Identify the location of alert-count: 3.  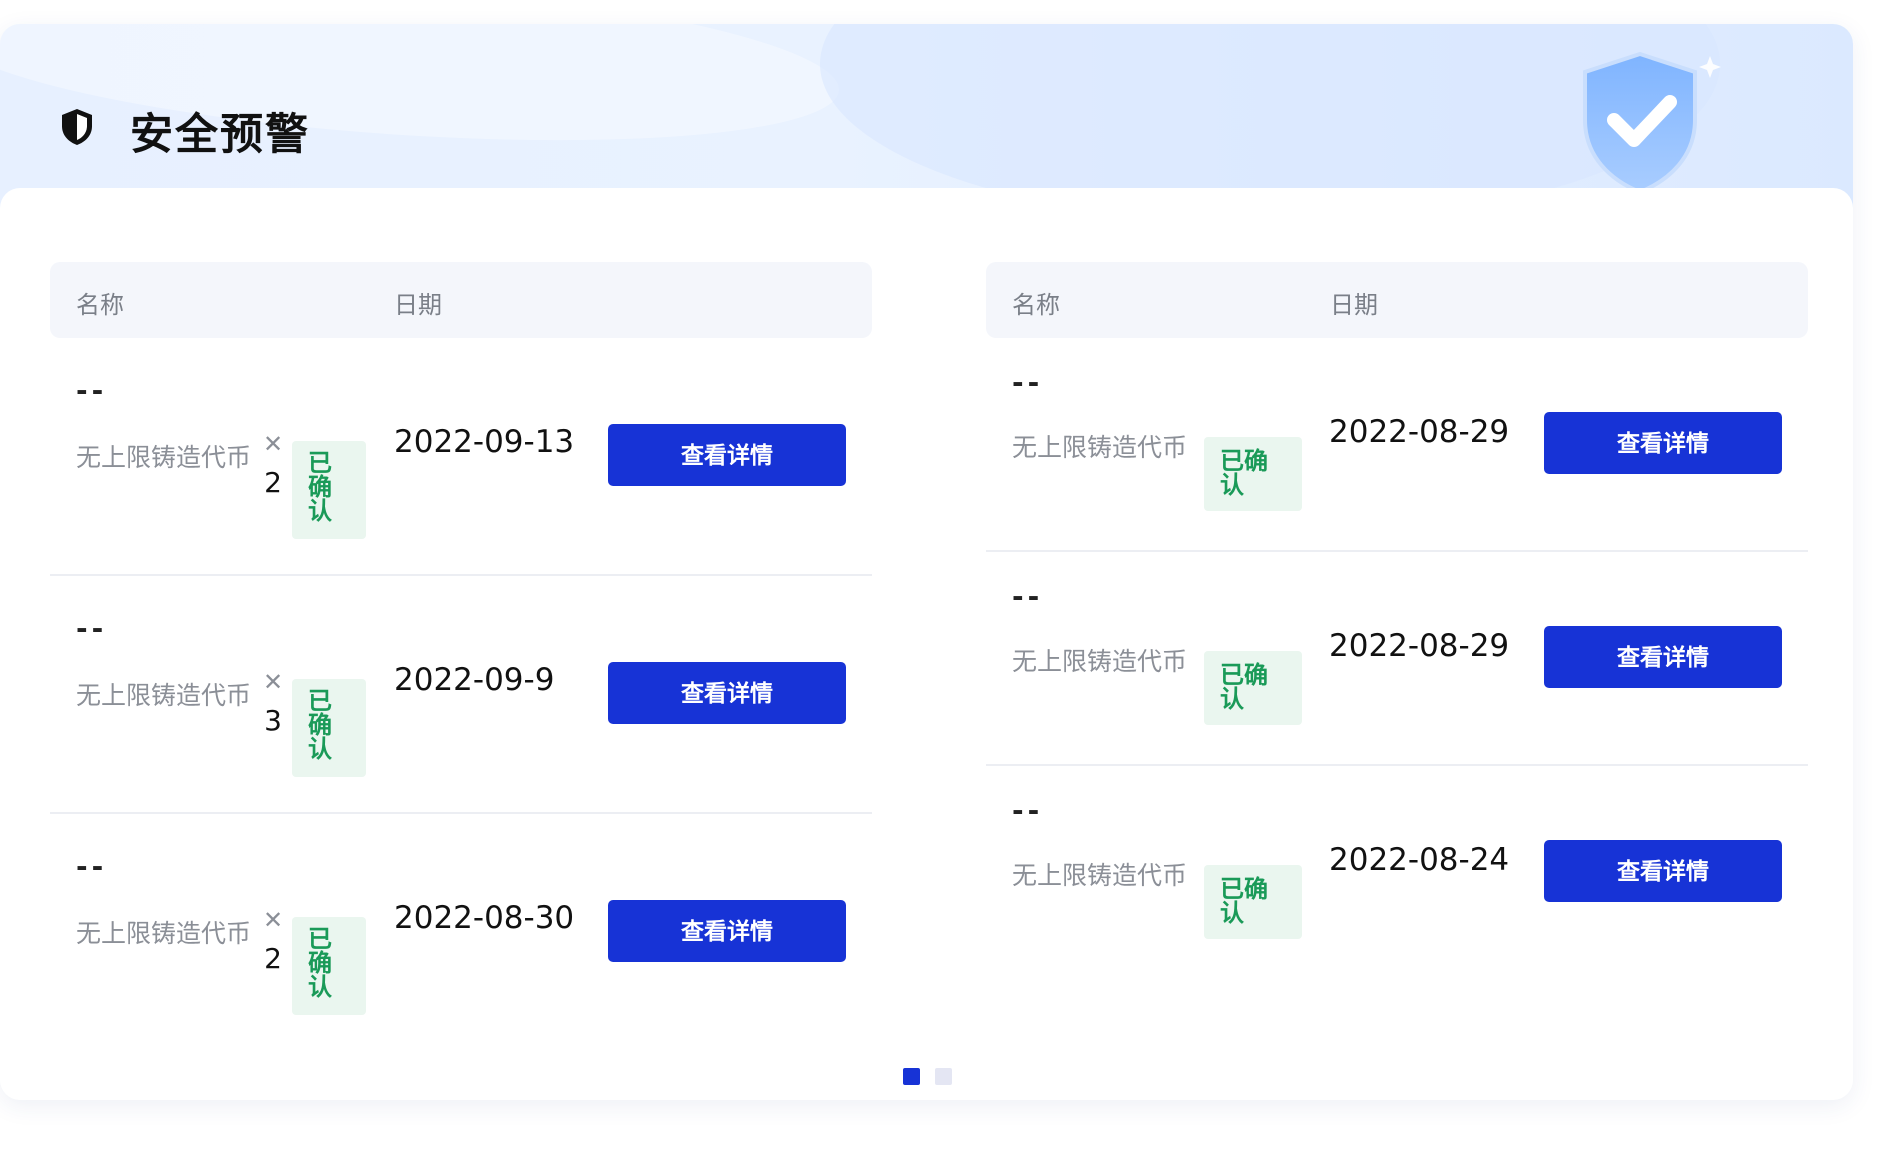
(273, 720).